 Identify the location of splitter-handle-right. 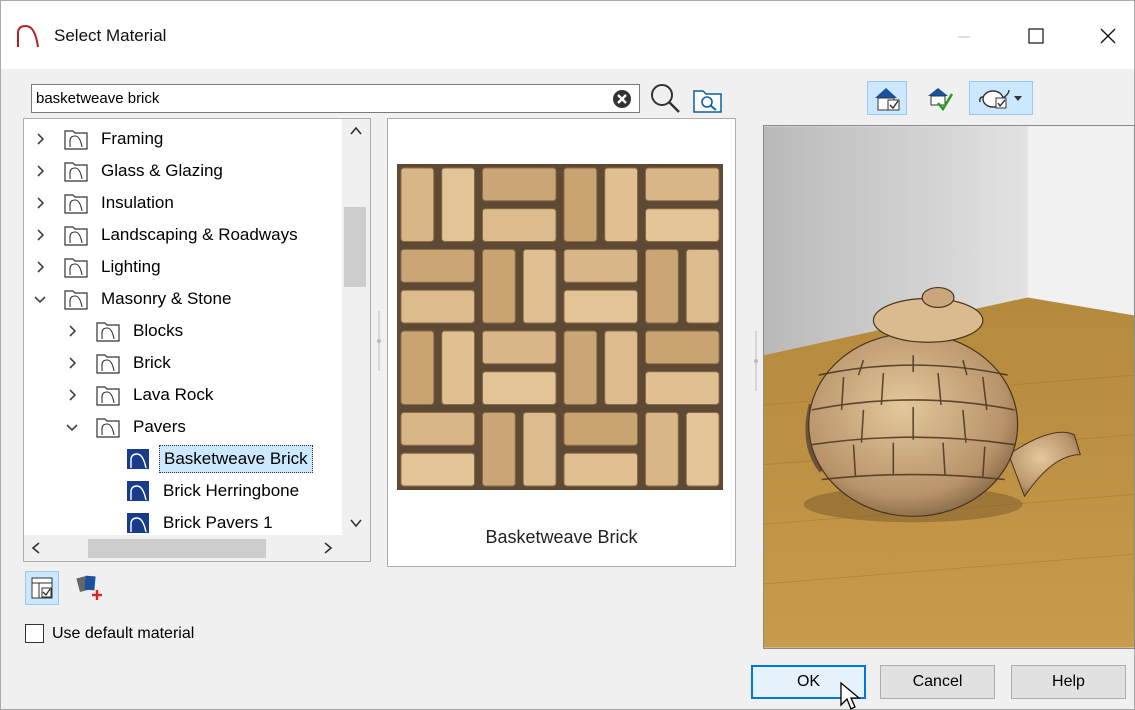
(756, 361).